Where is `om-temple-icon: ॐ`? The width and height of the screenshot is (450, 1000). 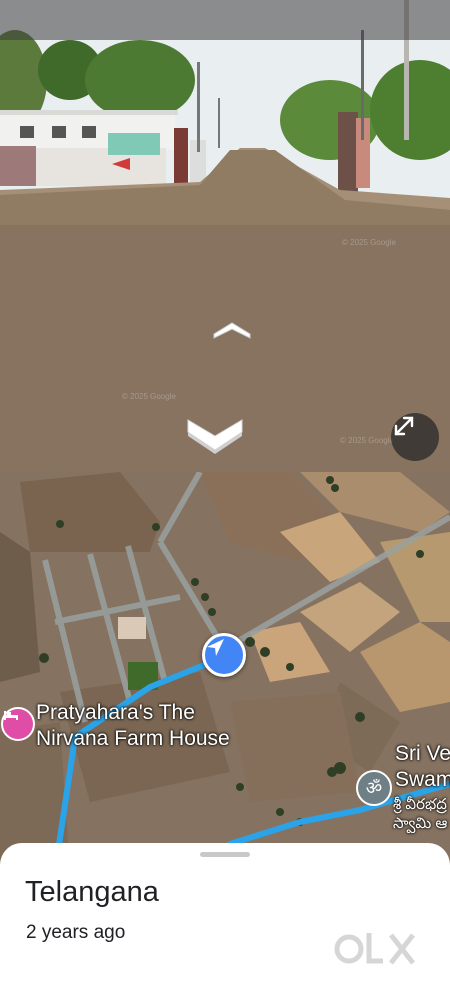 om-temple-icon: ॐ is located at coordinates (374, 788).